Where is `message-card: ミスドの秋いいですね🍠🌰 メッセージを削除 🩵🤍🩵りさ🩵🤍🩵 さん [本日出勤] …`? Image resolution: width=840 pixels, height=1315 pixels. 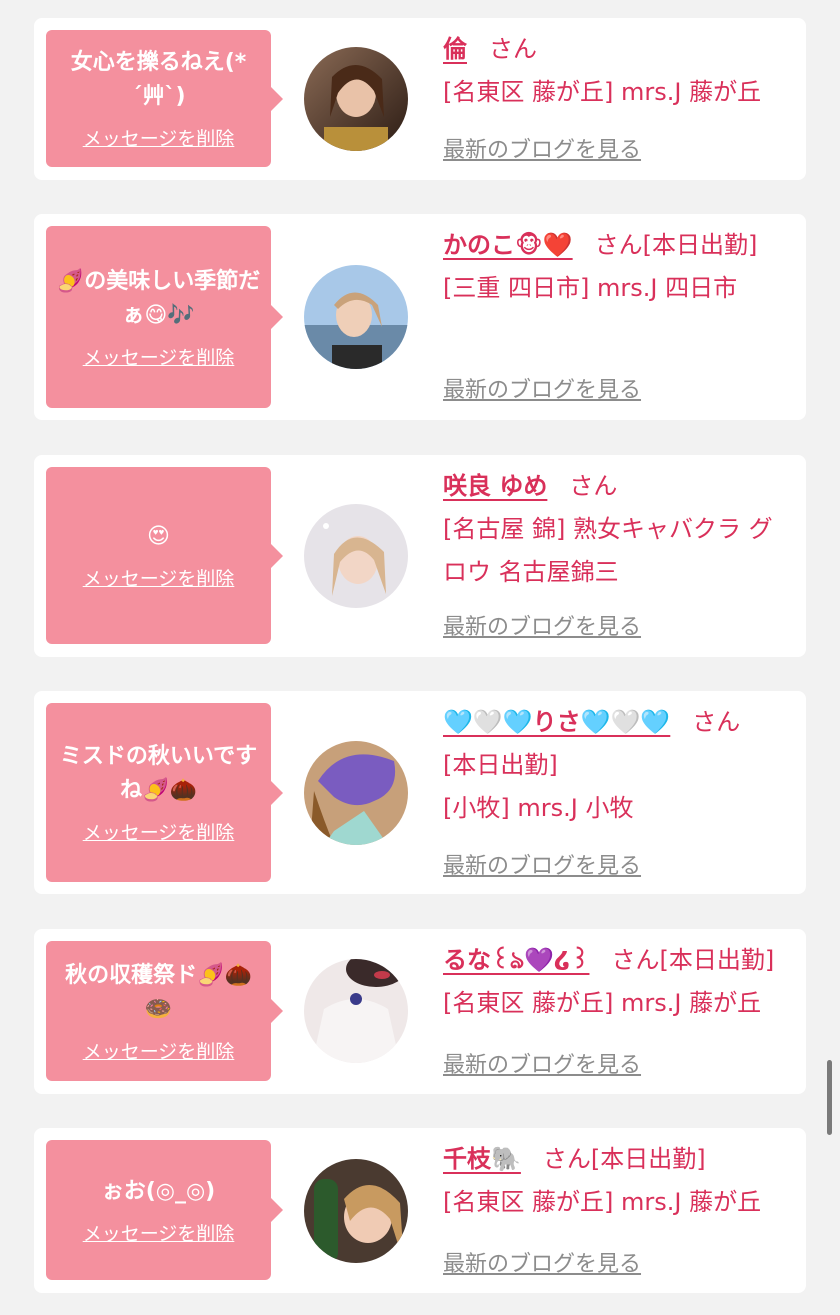
message-card: ミスドの秋いいですね🍠🌰 メッセージを削除 🩵🤍🩵りさ🩵🤍🩵 さん [本日出勤] … is located at coordinates (420, 792).